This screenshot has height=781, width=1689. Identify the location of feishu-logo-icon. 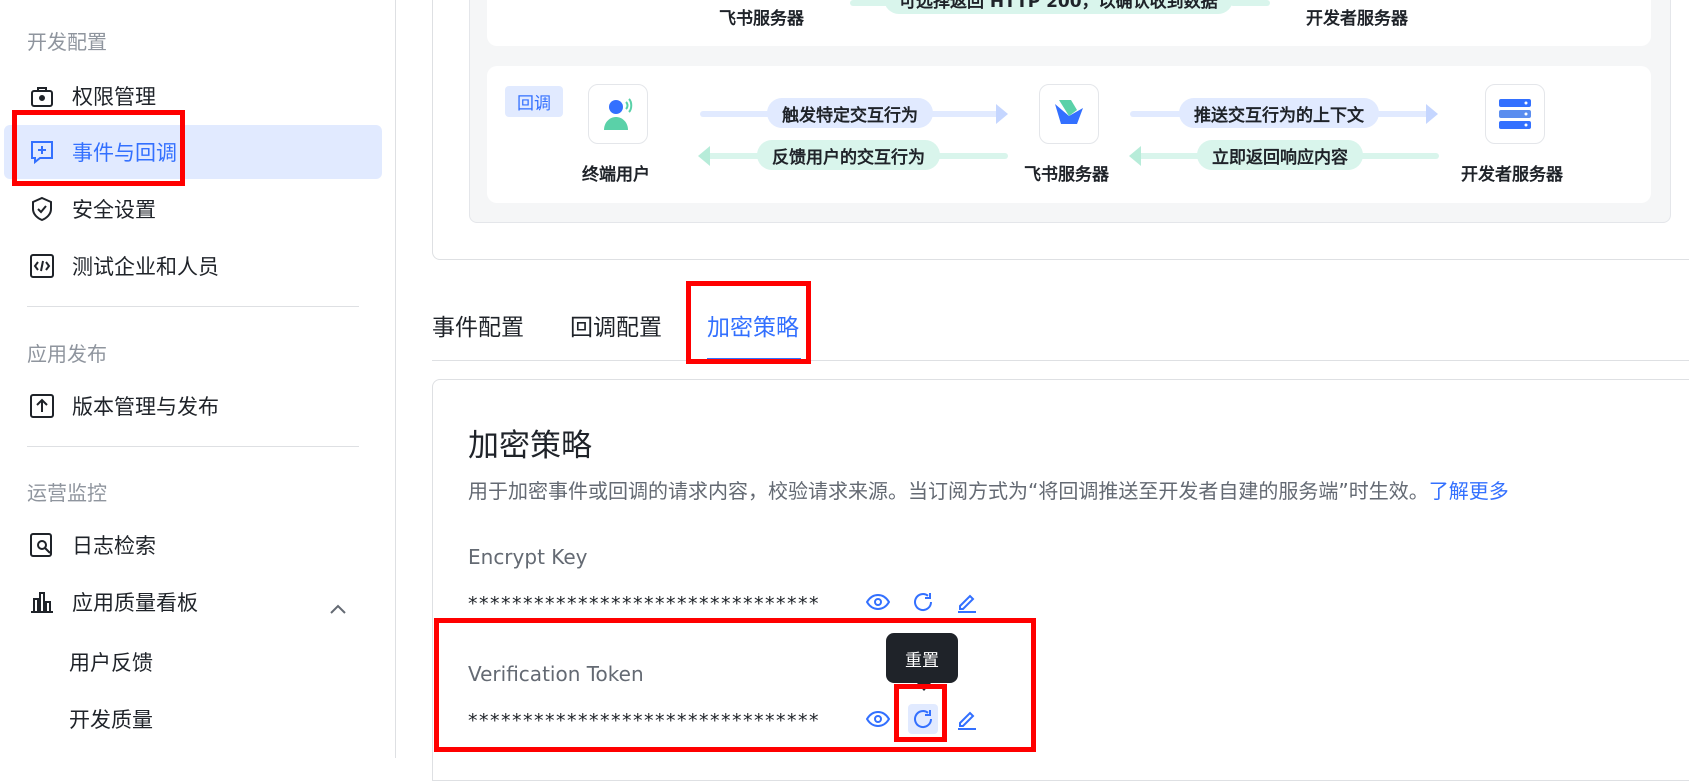
(1069, 114).